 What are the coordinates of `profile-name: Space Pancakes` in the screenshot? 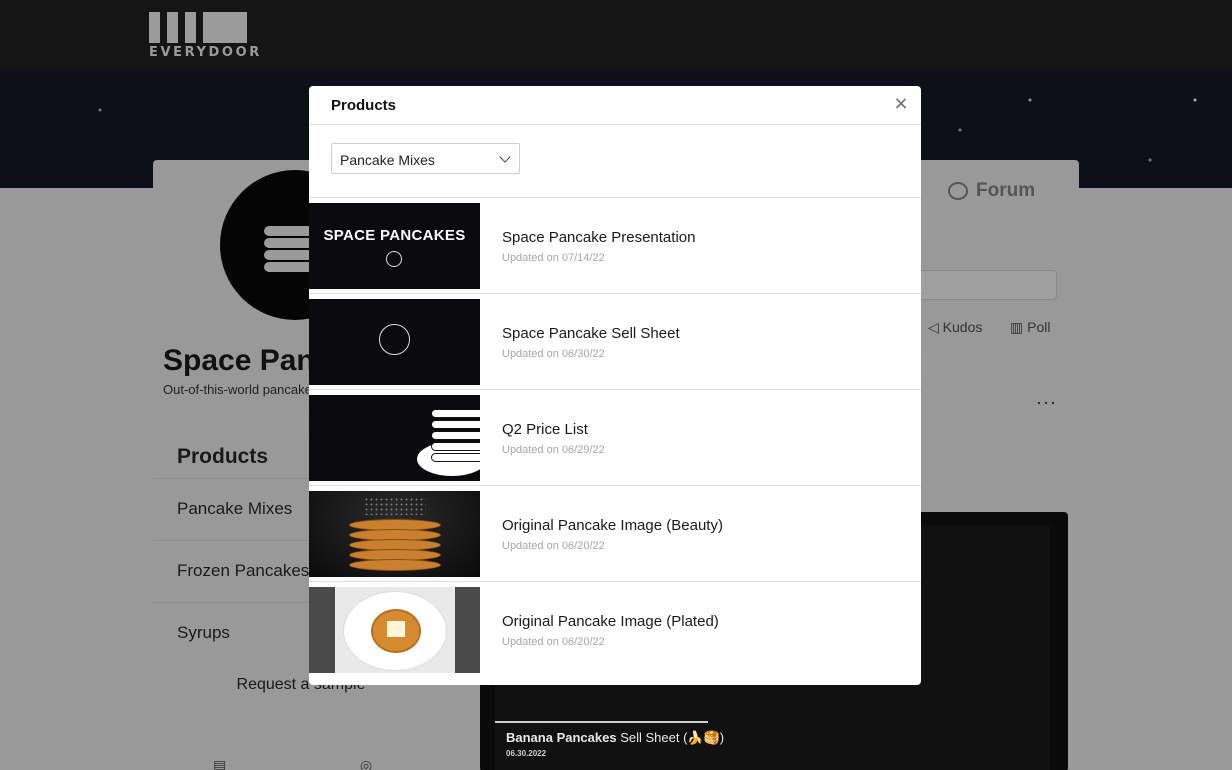 It's located at (236, 360).